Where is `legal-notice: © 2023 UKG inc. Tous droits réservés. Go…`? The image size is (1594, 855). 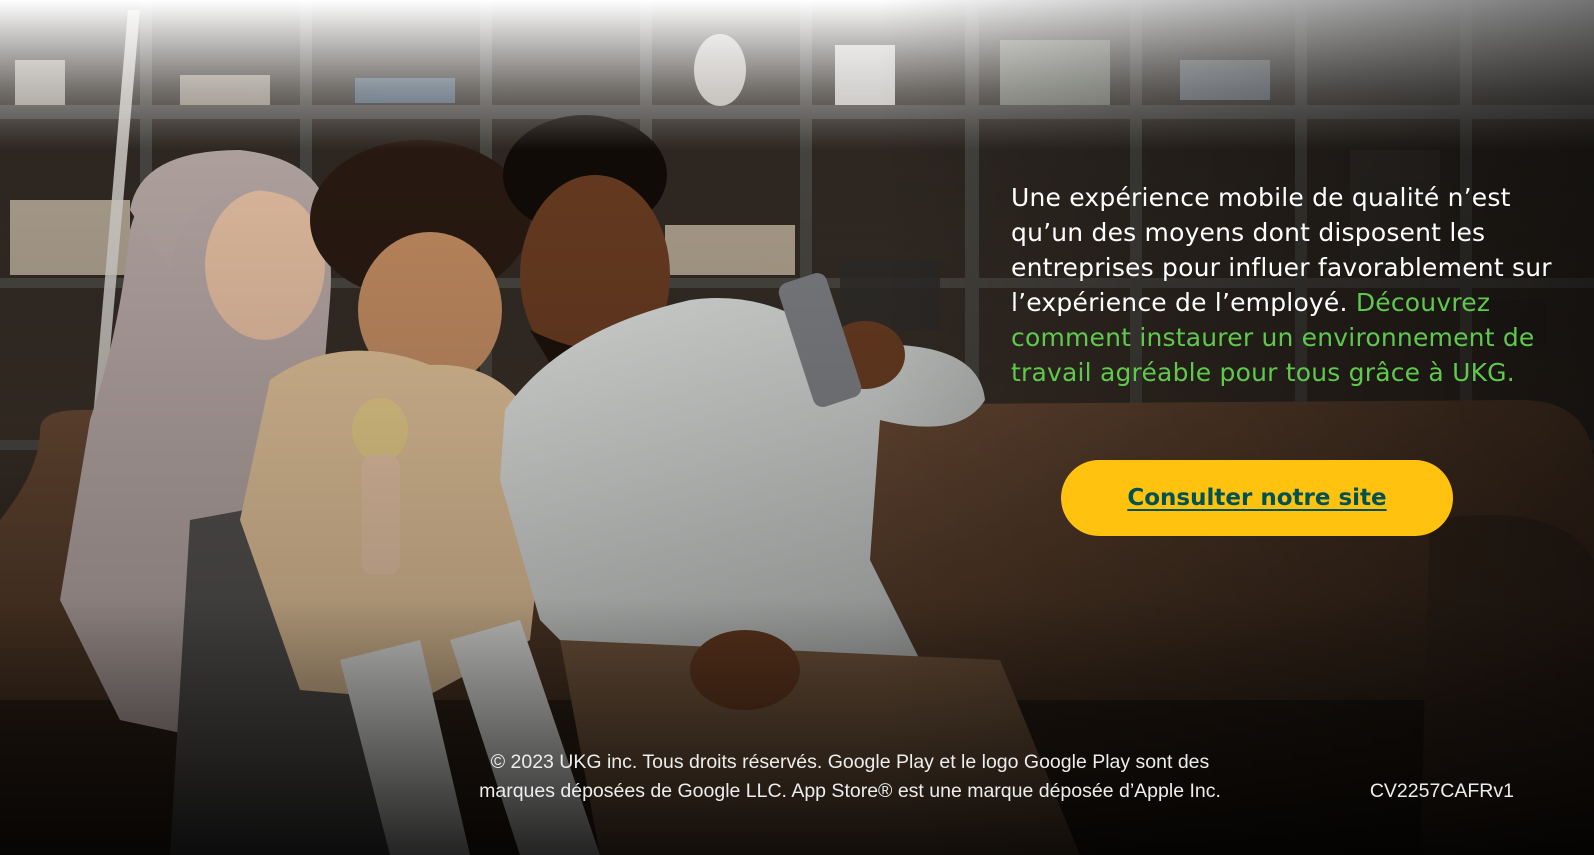 legal-notice: © 2023 UKG inc. Tous droits réservés. Go… is located at coordinates (850, 777).